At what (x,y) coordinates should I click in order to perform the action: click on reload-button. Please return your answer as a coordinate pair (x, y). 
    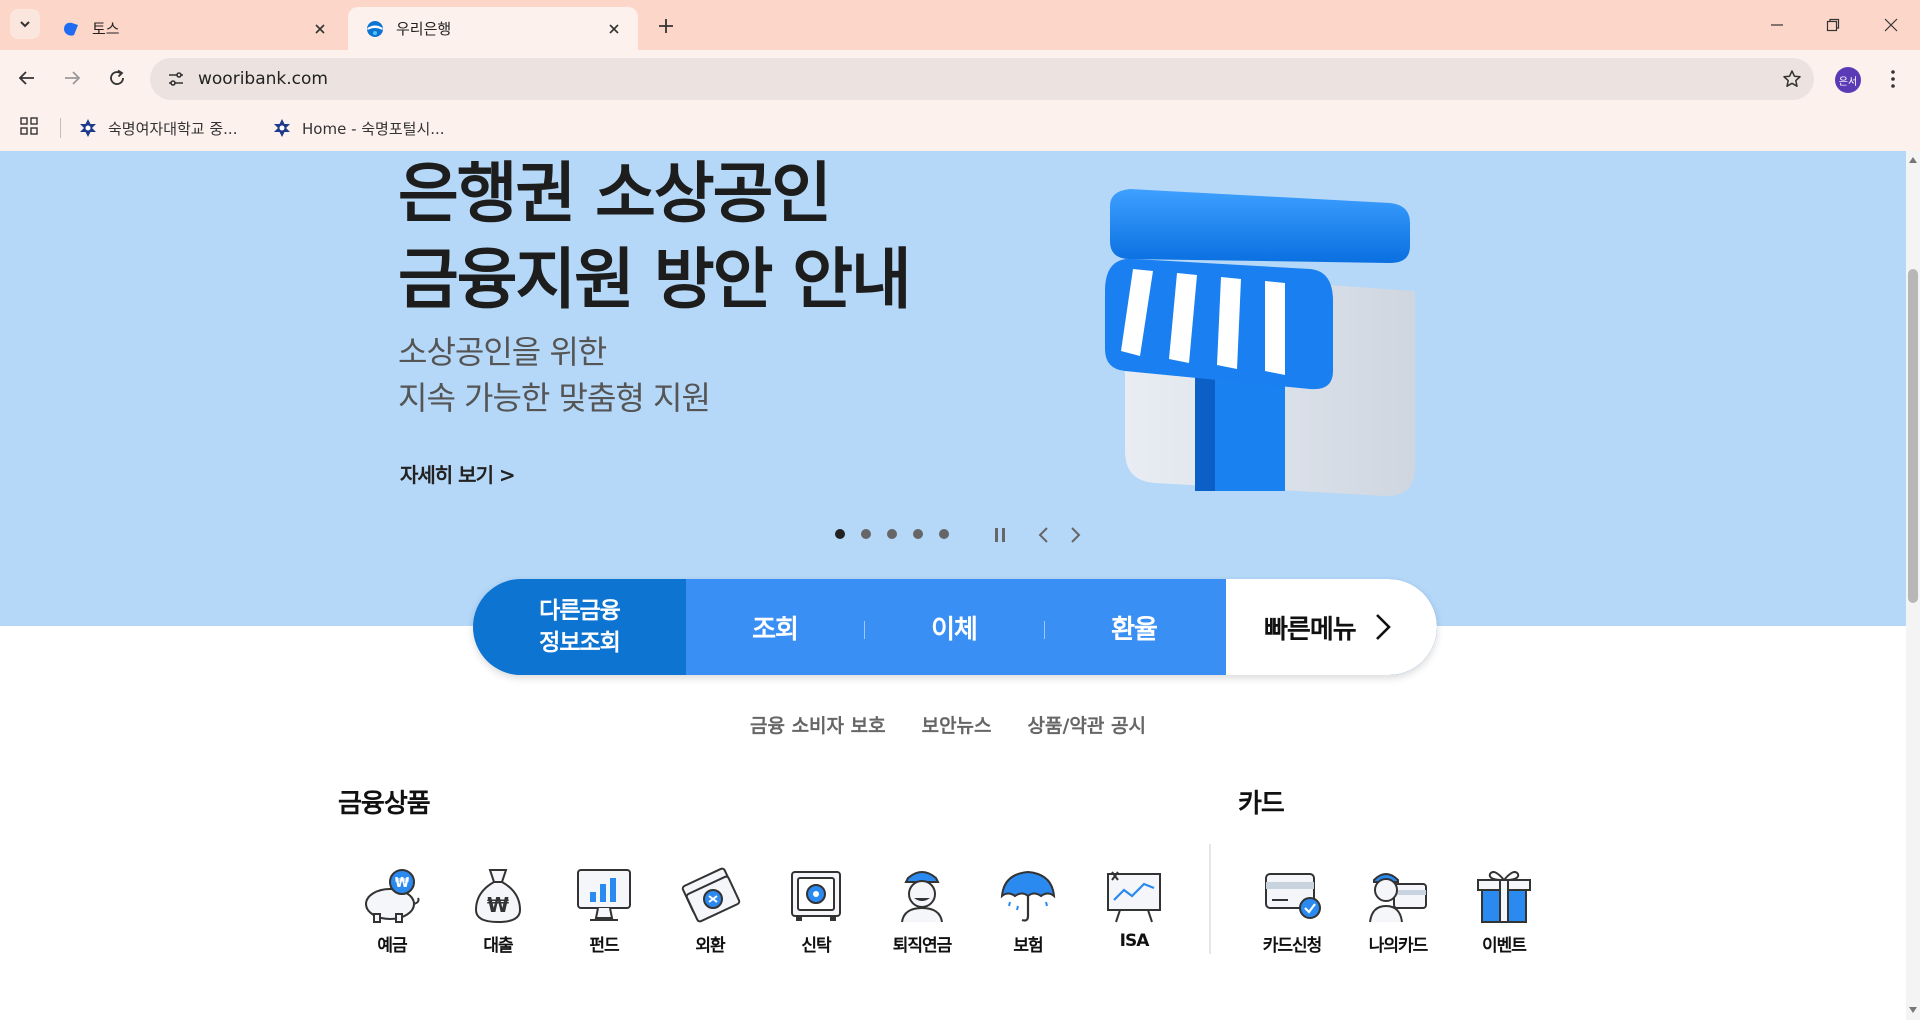
    Looking at the image, I should click on (117, 78).